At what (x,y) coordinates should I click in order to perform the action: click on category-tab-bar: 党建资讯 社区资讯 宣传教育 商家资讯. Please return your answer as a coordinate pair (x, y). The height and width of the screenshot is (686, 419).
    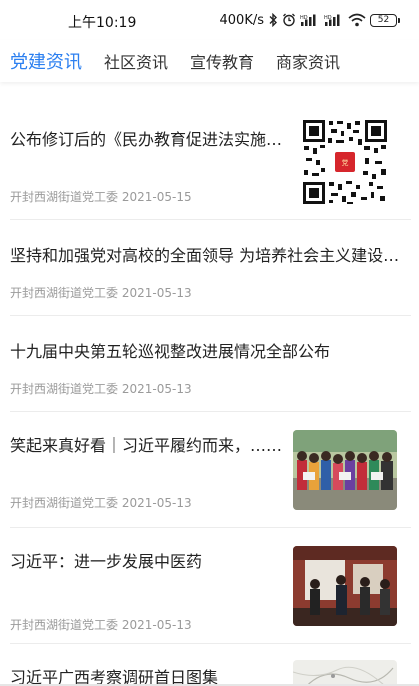
    Looking at the image, I should click on (209, 61).